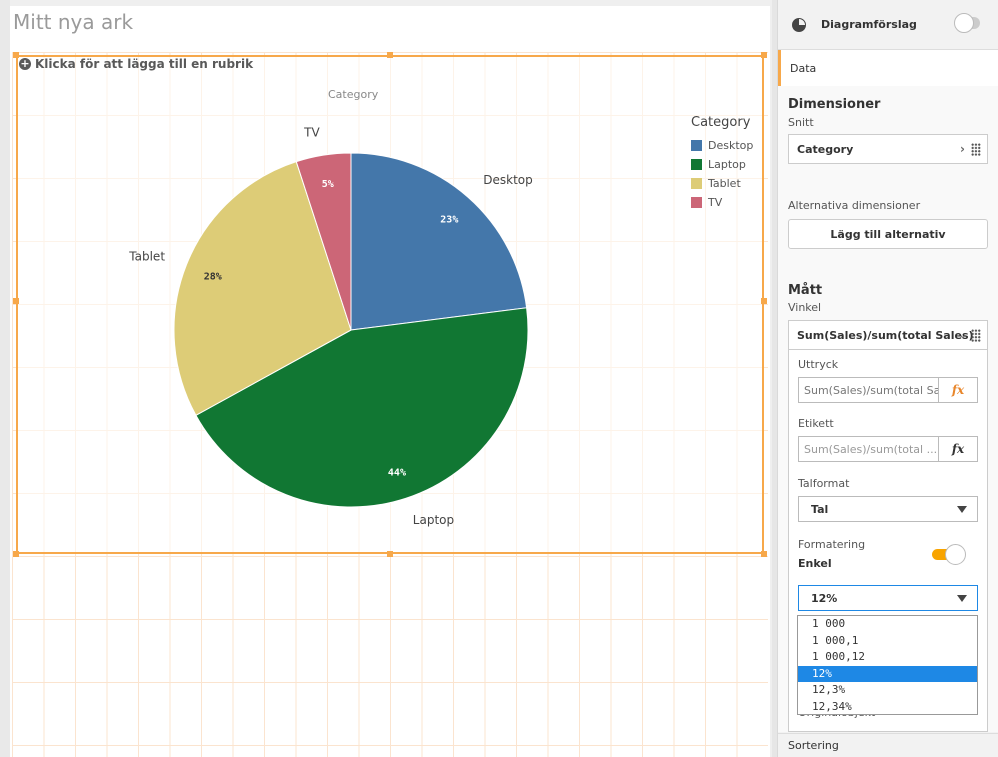  Describe the element at coordinates (887, 707) in the screenshot. I see `format-option: 12,34%` at that location.